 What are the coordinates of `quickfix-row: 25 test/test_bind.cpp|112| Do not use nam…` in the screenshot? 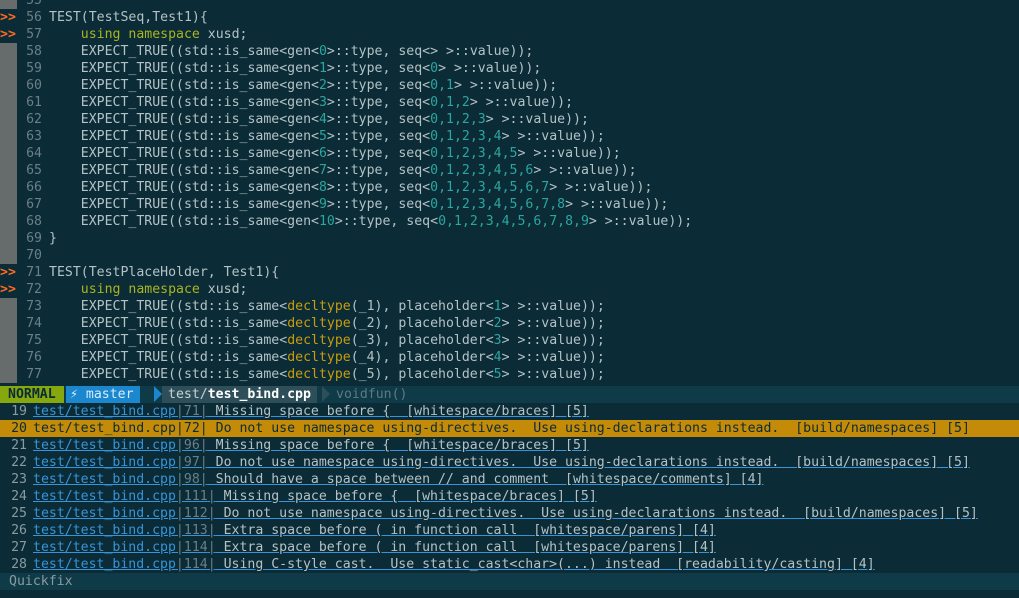 It's located at (509, 513).